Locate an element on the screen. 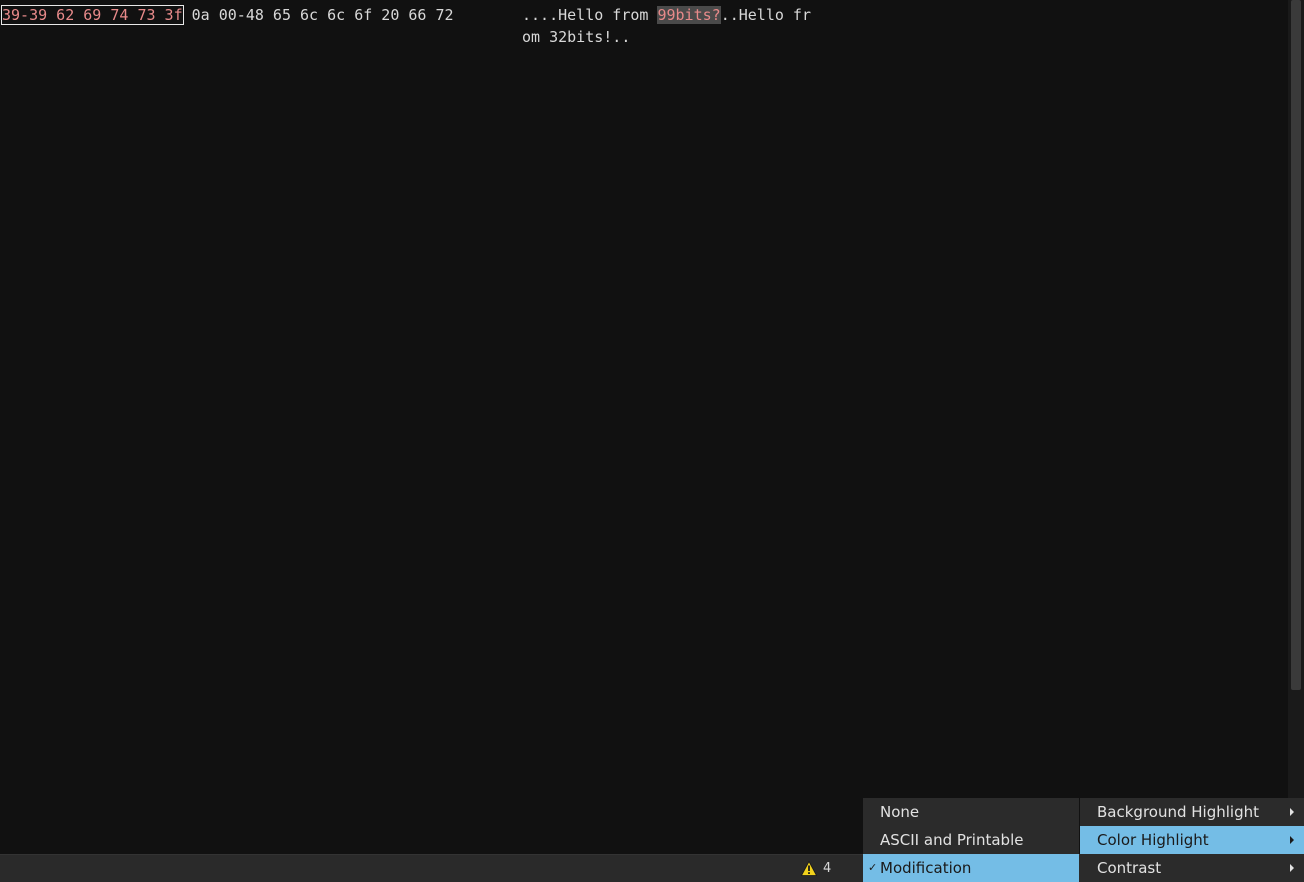  menu-item-color-highlight: Color Highlight is located at coordinates (1192, 840).